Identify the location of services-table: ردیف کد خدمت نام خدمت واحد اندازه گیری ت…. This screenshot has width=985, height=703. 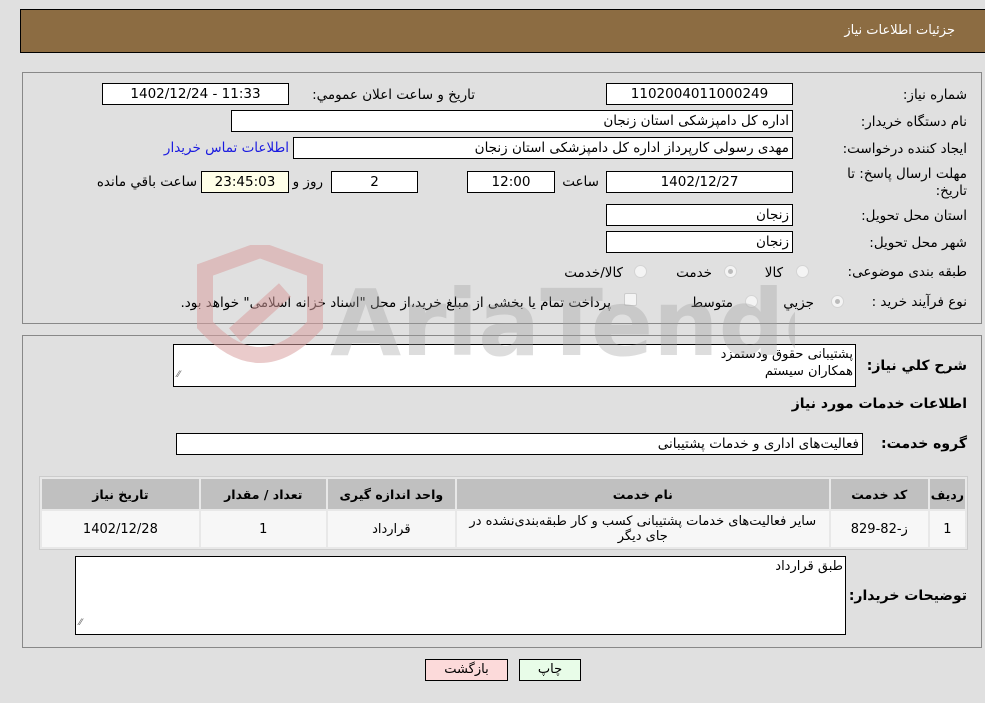
(503, 513).